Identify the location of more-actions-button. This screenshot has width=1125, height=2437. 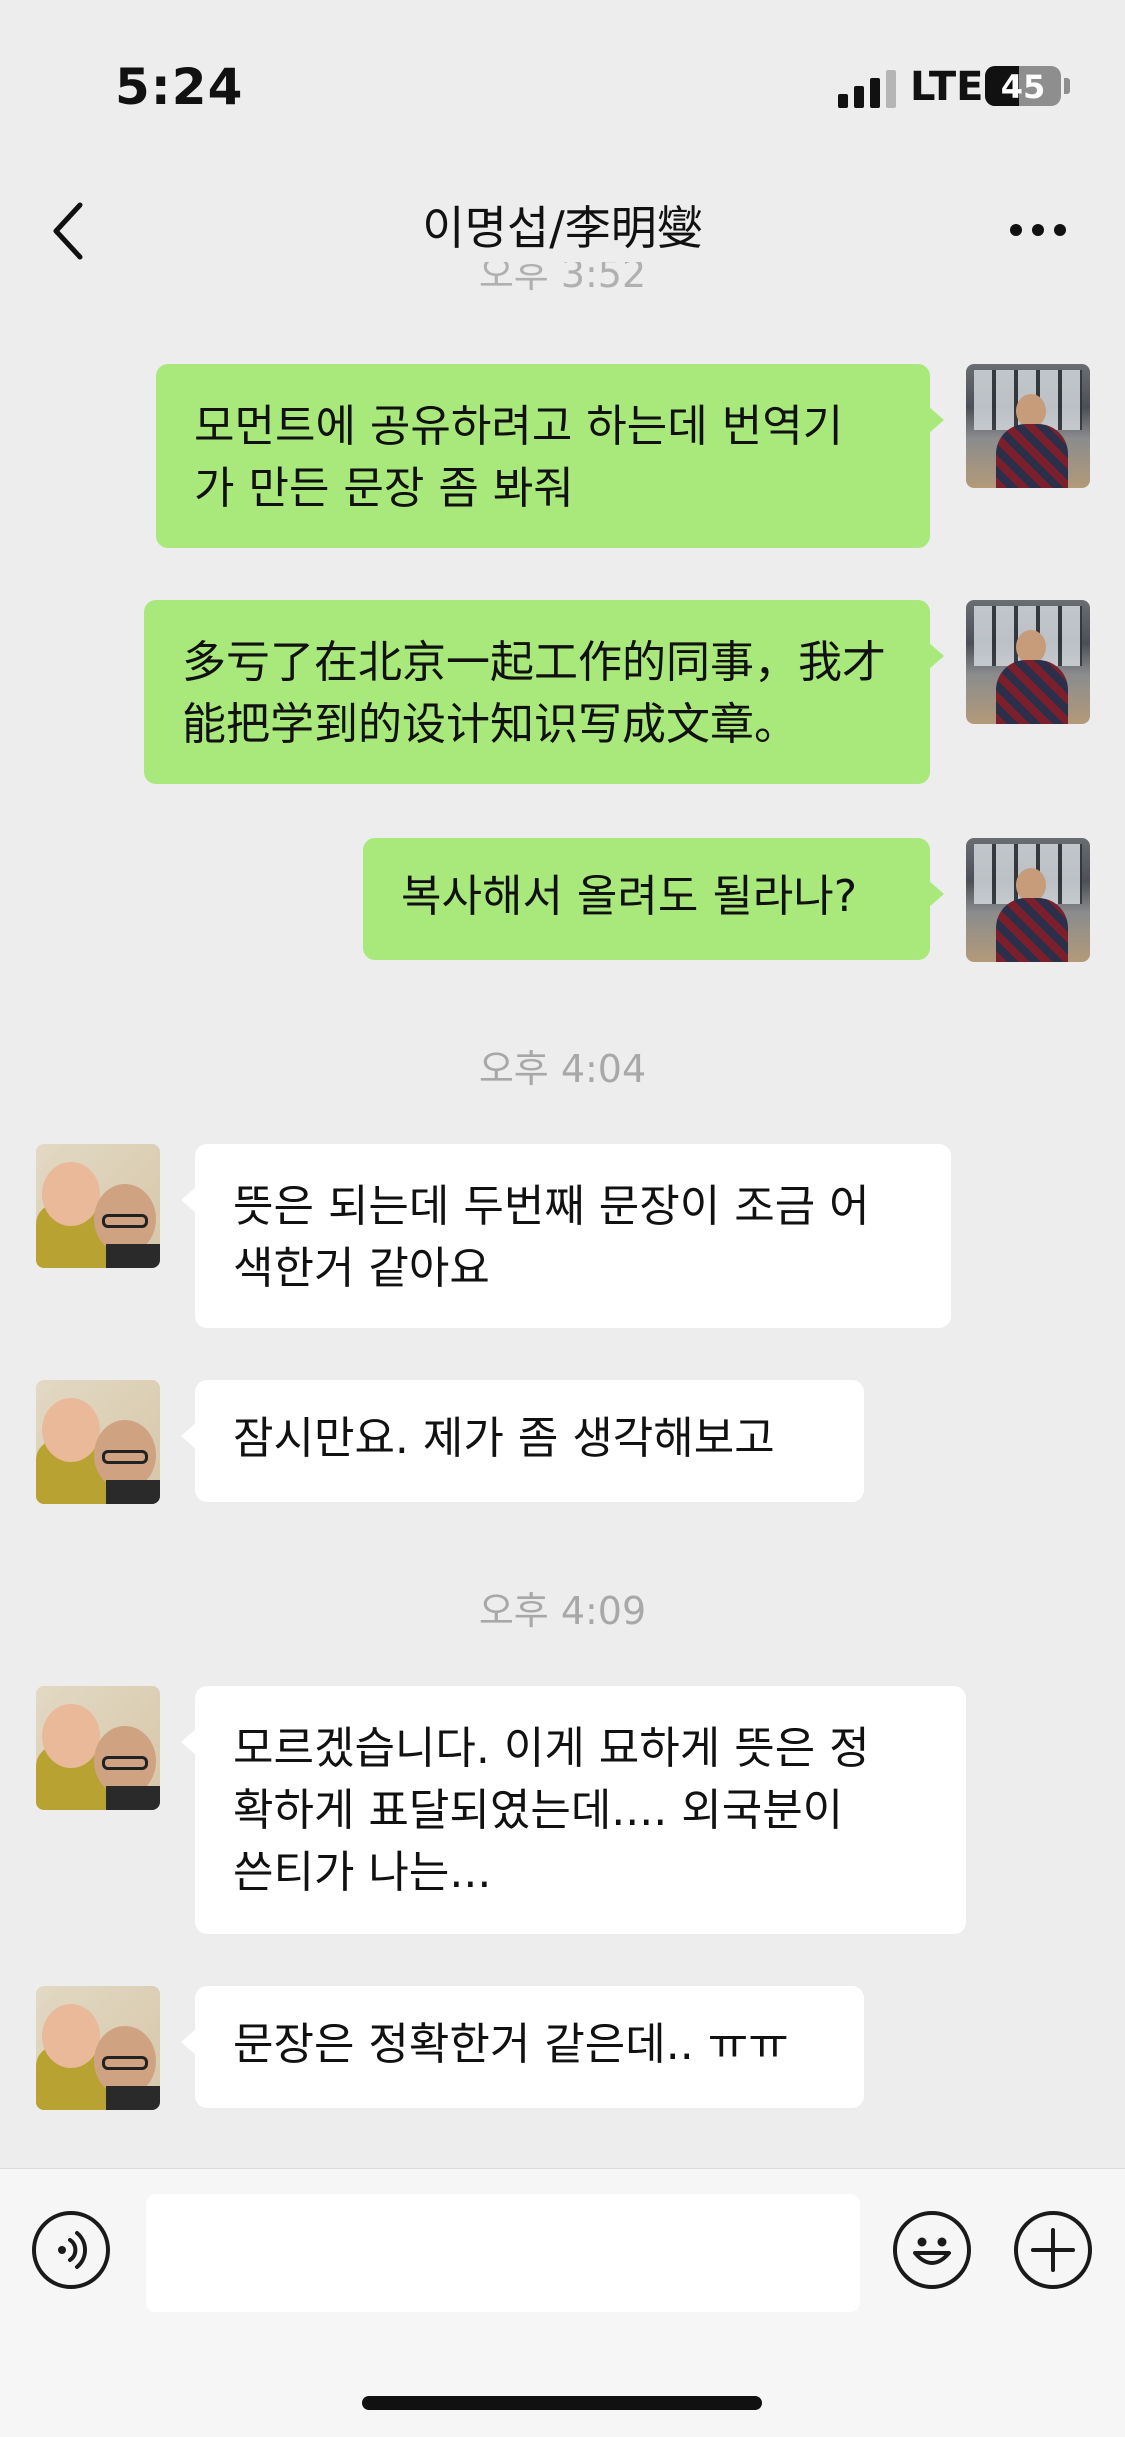
(1053, 2250).